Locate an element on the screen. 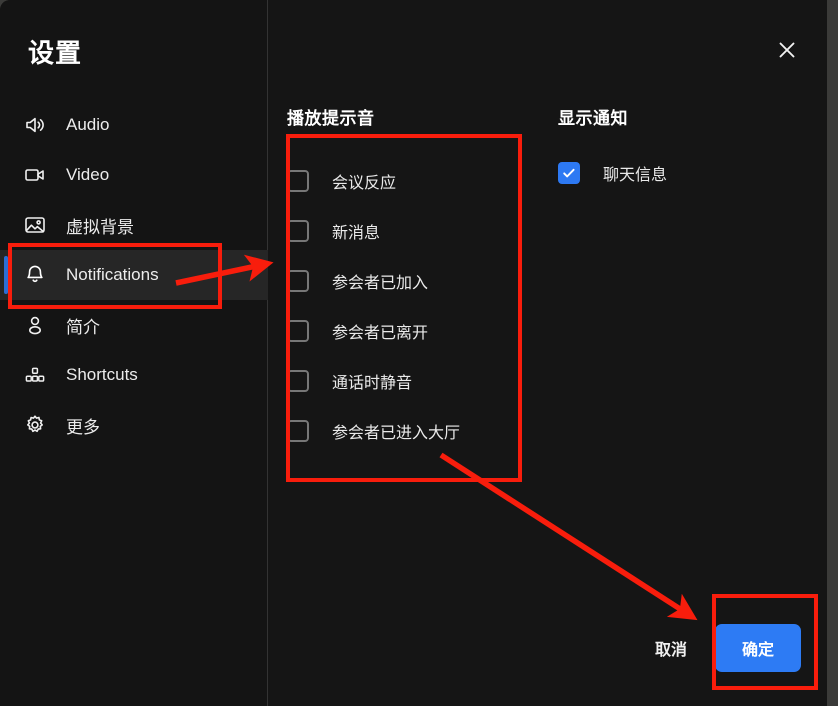 The width and height of the screenshot is (838, 706). sidebar-item-label: 更多 is located at coordinates (83, 427).